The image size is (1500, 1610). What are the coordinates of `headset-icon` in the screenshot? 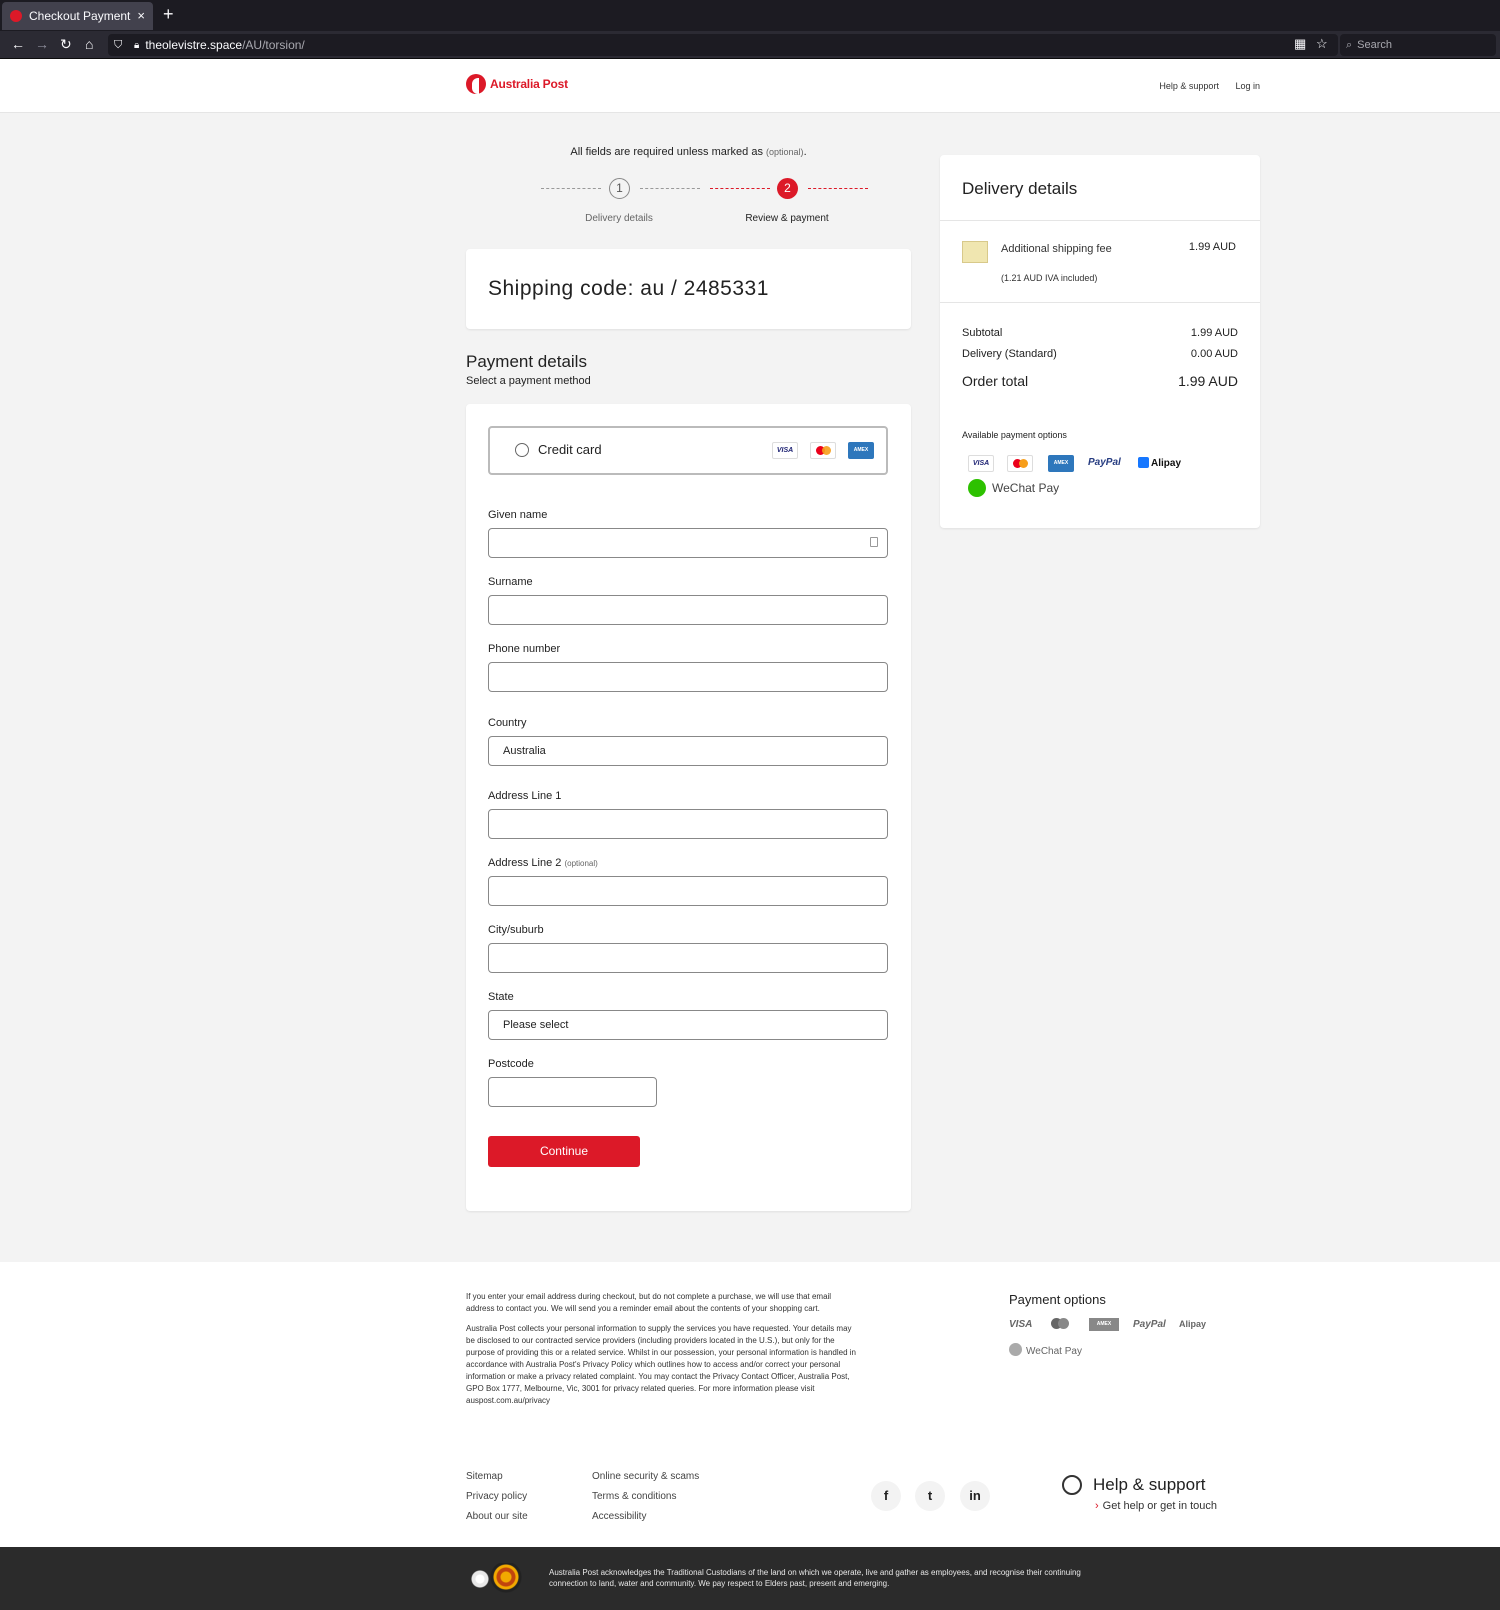 It's located at (1072, 1485).